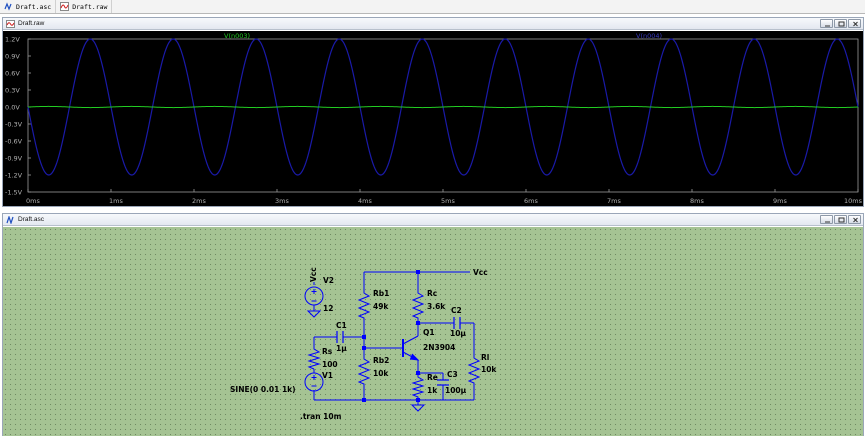  I want to click on voltage-source-v2, so click(314, 298).